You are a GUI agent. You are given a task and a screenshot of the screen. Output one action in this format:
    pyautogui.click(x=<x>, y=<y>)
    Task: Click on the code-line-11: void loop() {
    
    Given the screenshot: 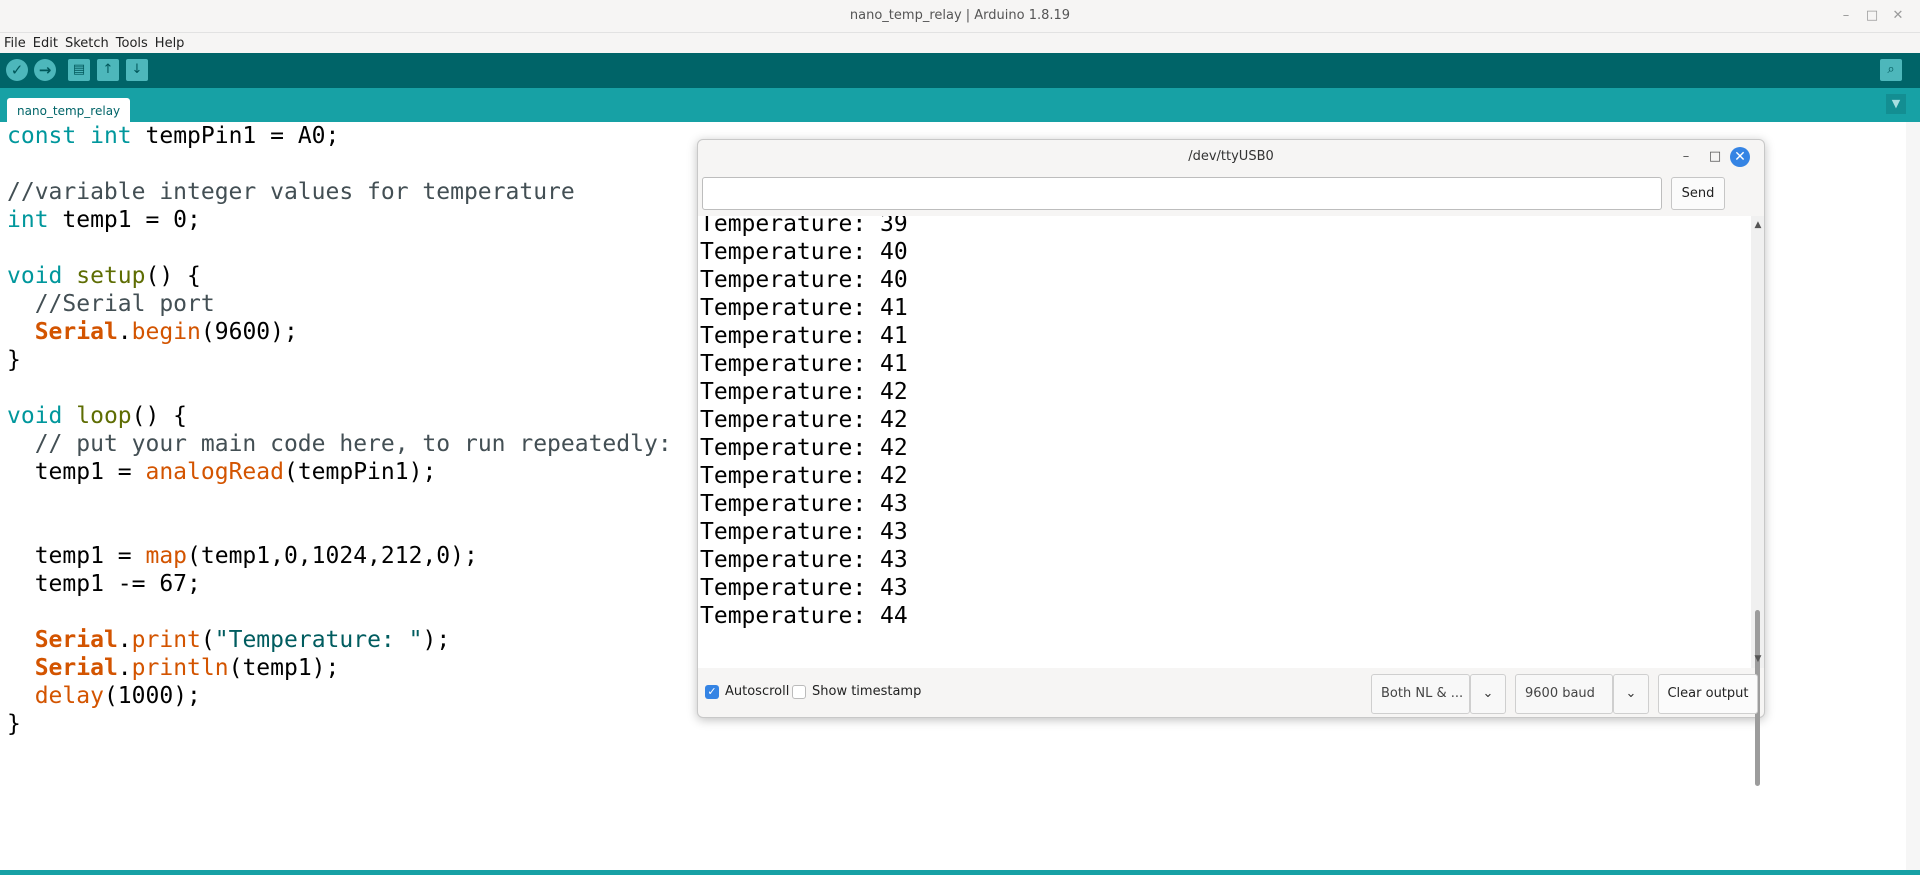 What is the action you would take?
    pyautogui.click(x=97, y=416)
    